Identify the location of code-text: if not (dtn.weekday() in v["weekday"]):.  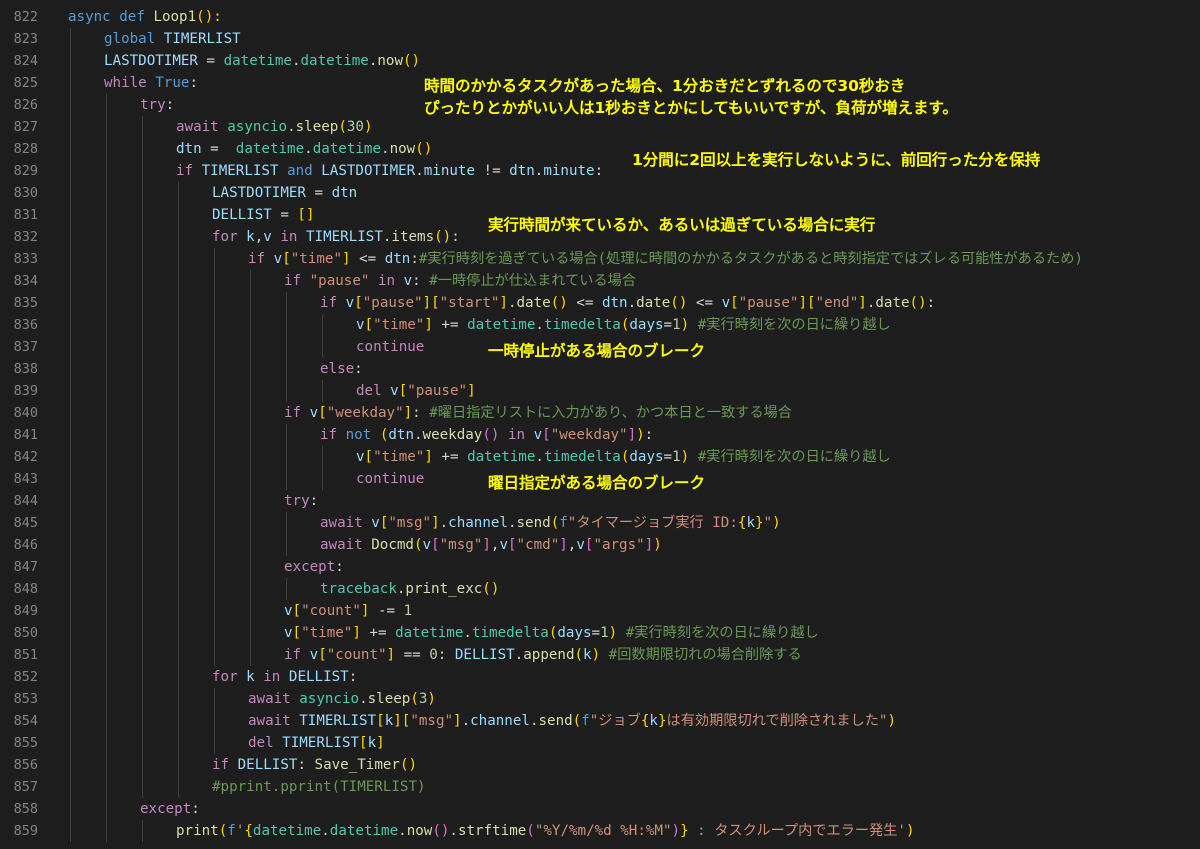
(486, 435).